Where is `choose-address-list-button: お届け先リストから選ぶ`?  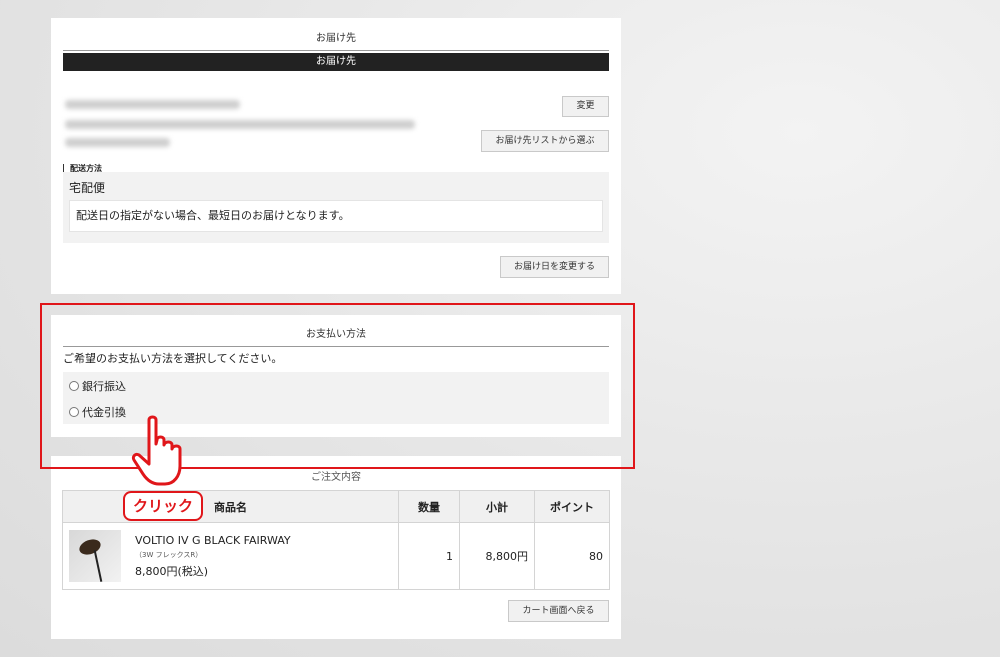 choose-address-list-button: お届け先リストから選ぶ is located at coordinates (545, 141).